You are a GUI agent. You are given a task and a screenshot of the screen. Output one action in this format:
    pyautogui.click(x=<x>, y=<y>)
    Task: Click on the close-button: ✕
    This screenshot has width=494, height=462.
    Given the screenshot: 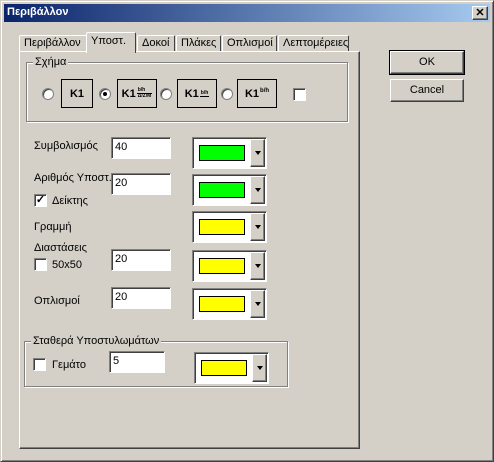 What is the action you would take?
    pyautogui.click(x=480, y=13)
    